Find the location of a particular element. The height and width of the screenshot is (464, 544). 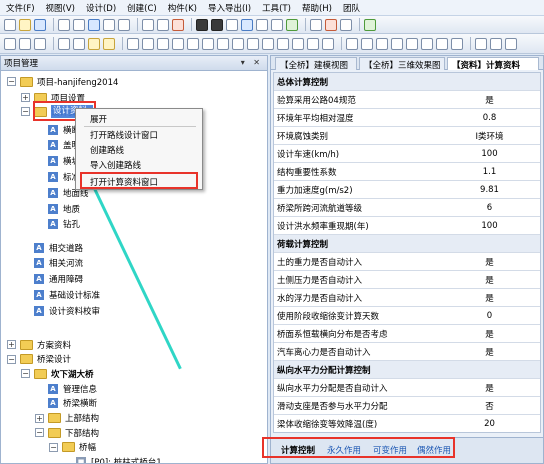

grid-row-value: 0 is located at coordinates (489, 316).